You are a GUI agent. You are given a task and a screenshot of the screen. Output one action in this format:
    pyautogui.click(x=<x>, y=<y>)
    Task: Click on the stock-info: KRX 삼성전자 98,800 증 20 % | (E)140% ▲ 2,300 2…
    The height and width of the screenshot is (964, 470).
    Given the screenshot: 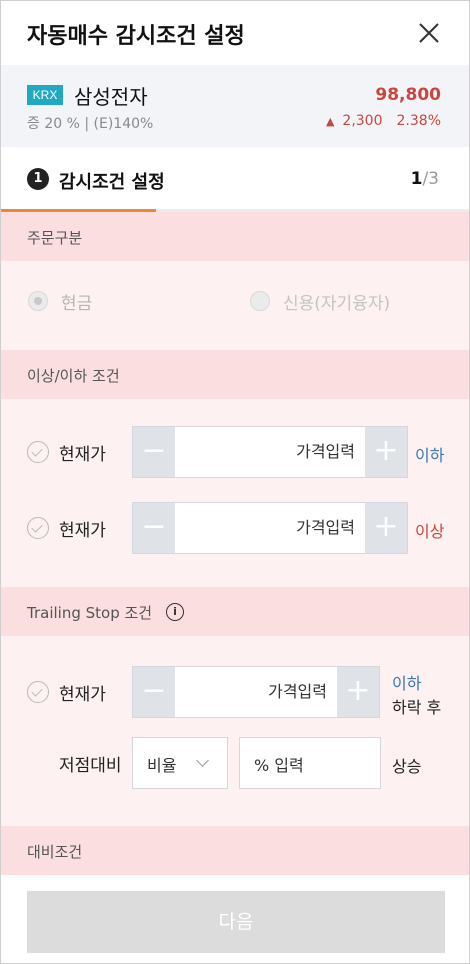 What is the action you would take?
    pyautogui.click(x=235, y=106)
    